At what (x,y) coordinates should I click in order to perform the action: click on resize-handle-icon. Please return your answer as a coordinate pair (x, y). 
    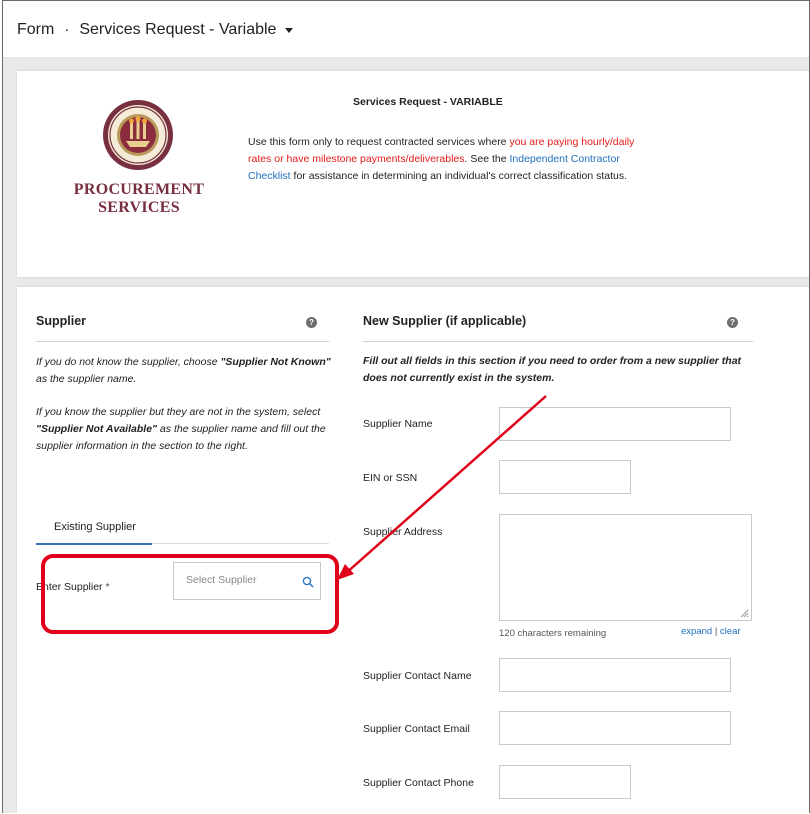
    Looking at the image, I should click on (744, 613).